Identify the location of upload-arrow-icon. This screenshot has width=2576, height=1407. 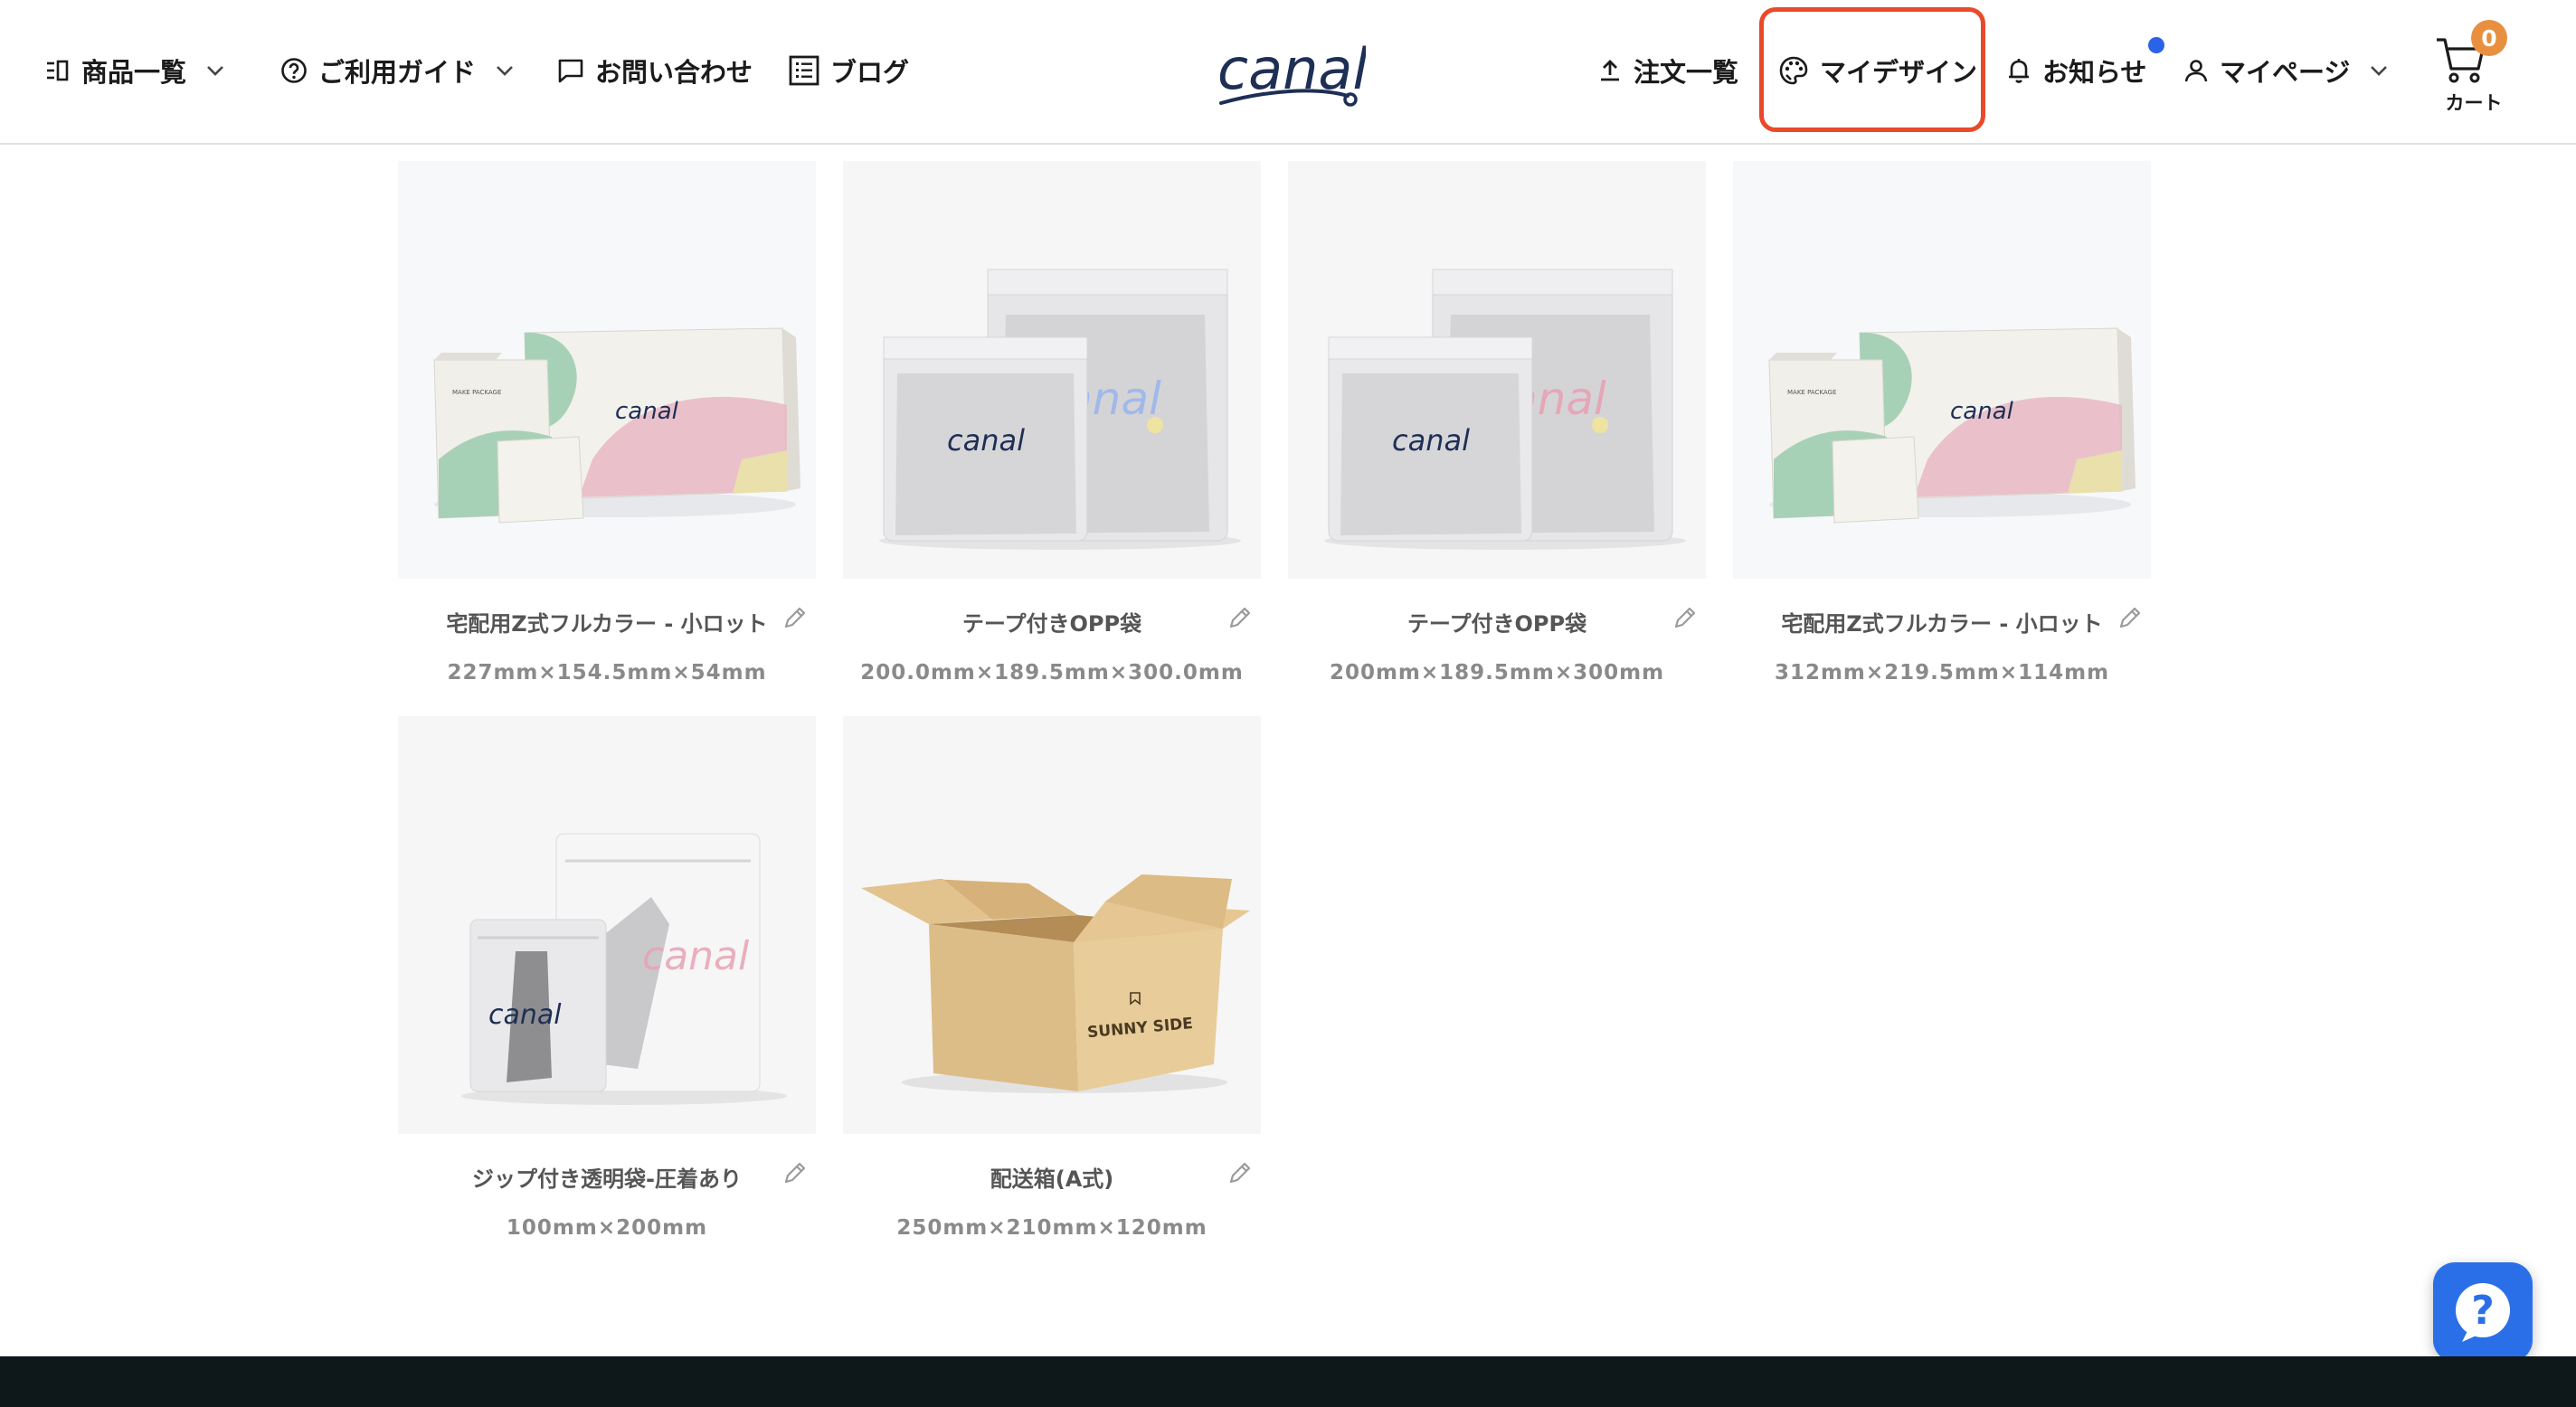
(1610, 70).